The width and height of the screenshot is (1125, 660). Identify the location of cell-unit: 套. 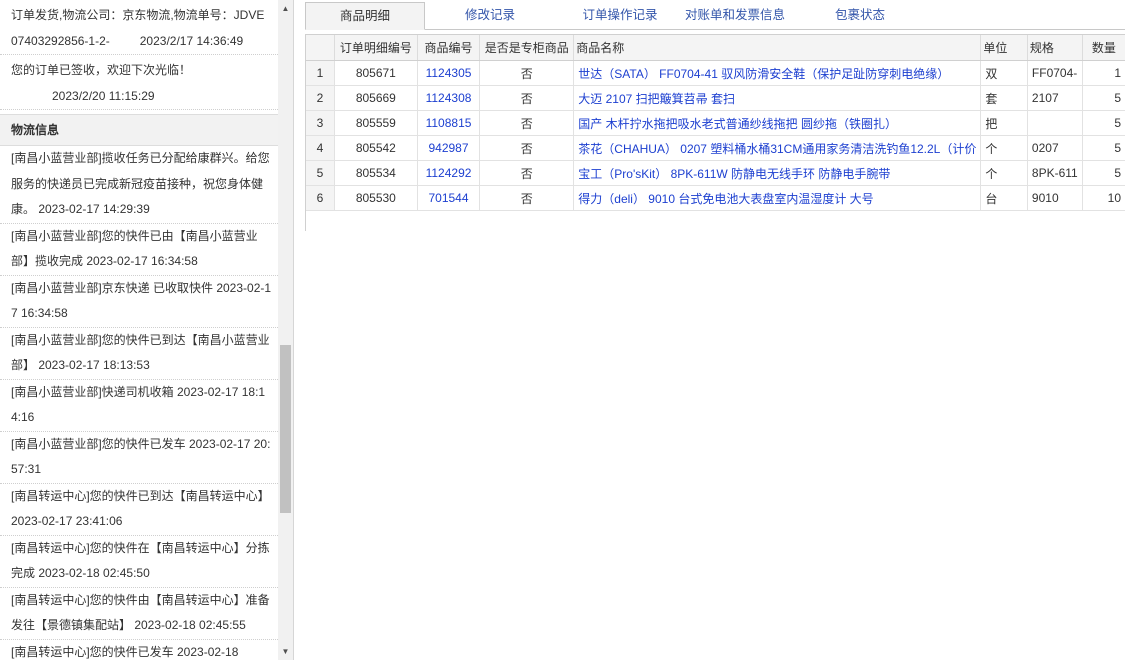
(1004, 98).